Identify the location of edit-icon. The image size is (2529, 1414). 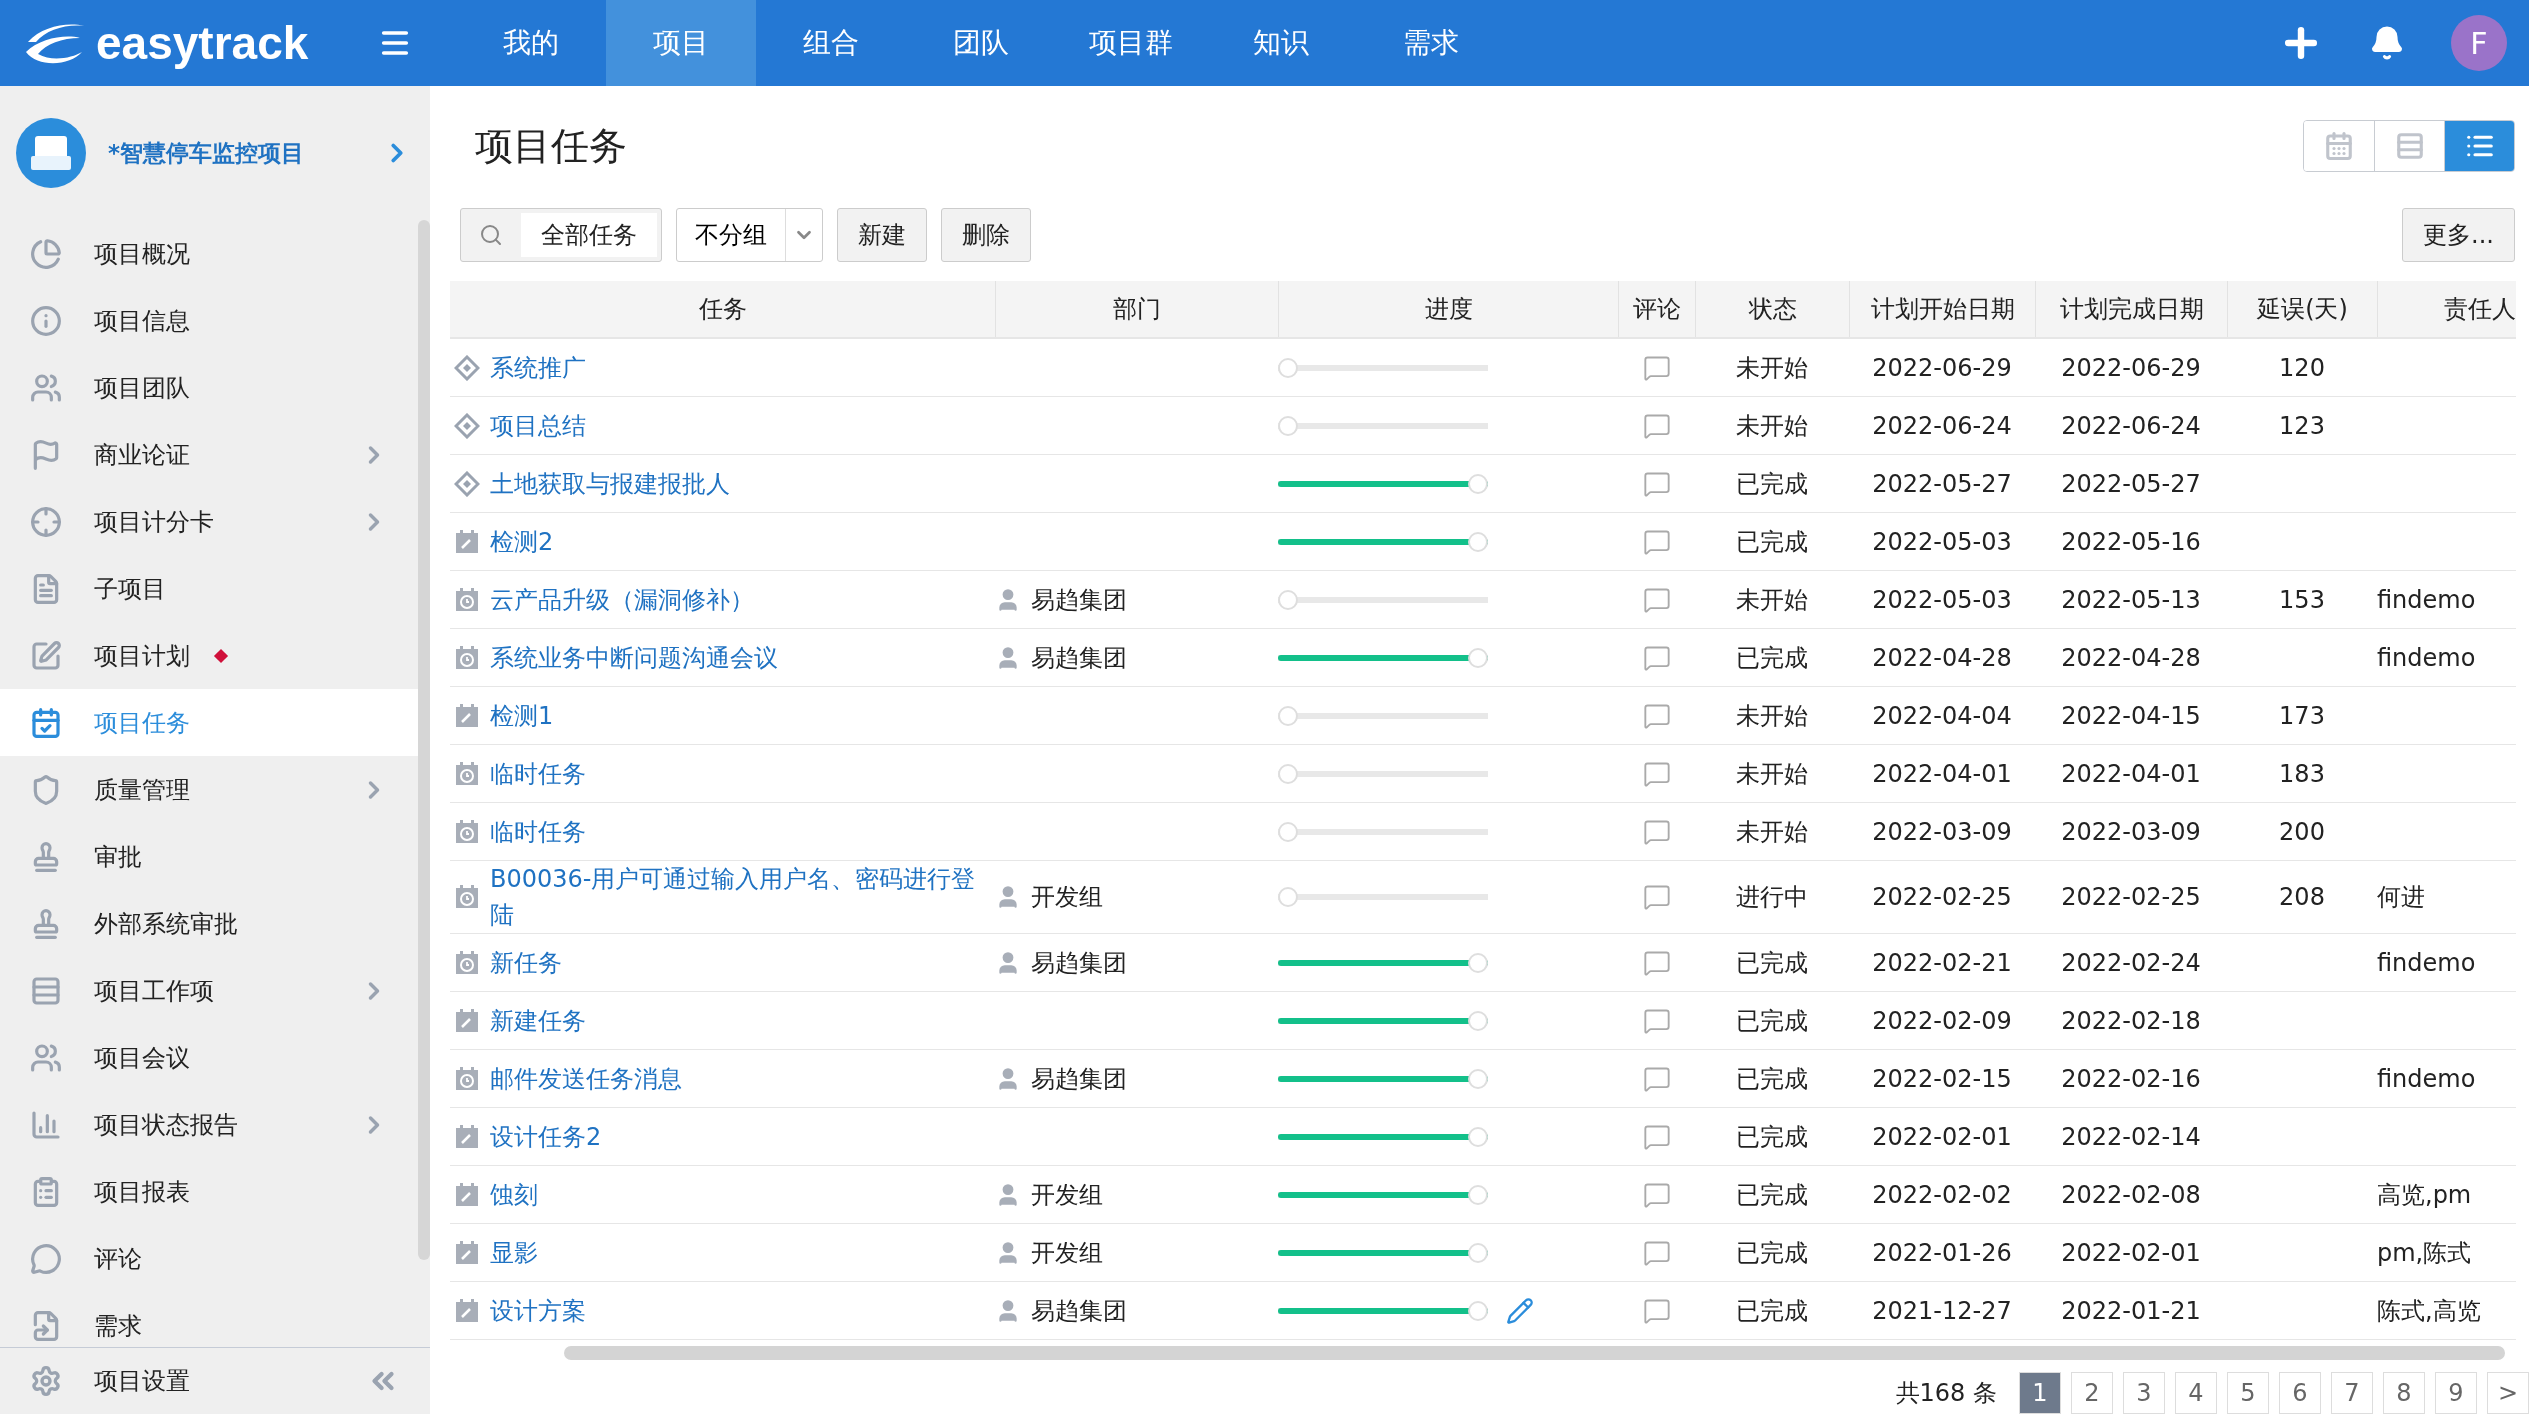
(1520, 1310).